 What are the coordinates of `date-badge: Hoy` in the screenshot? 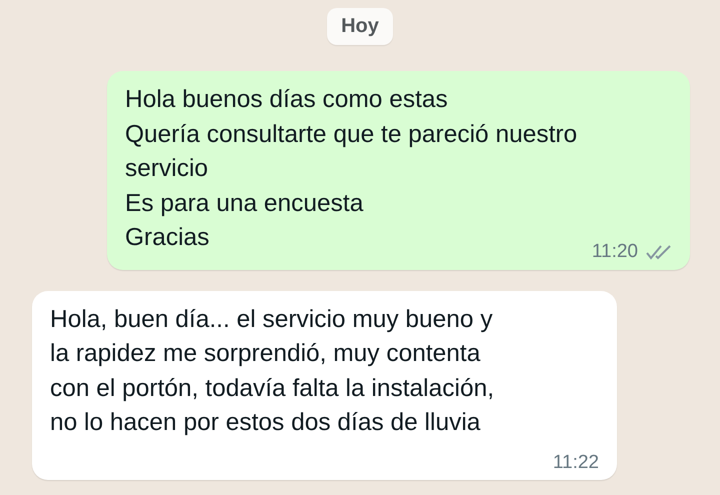 It's located at (360, 26).